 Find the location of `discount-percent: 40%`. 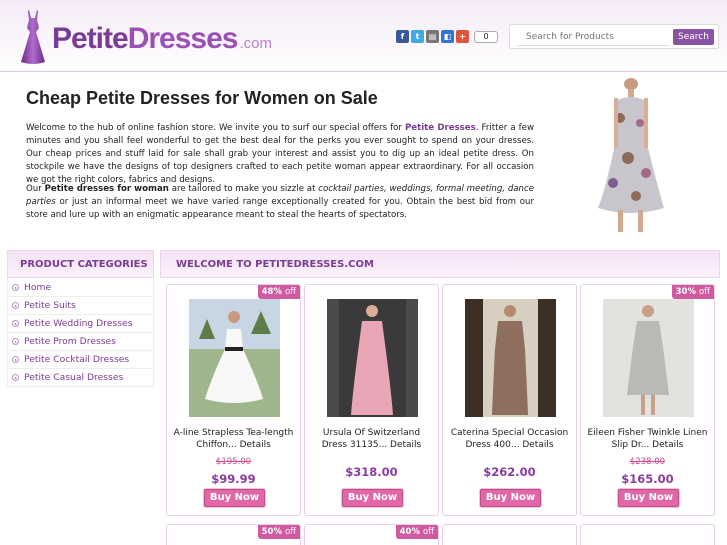

discount-percent: 40% is located at coordinates (409, 532).